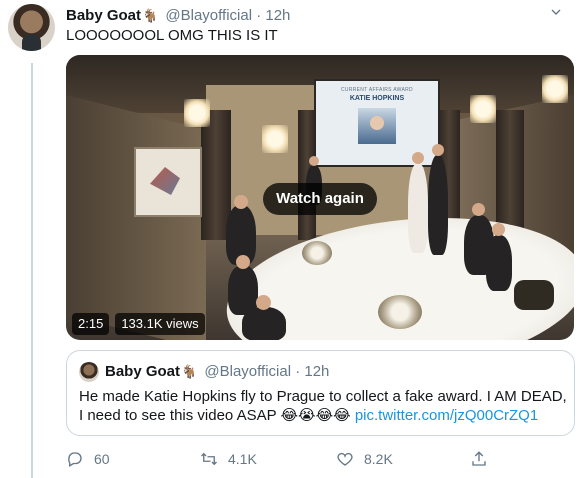  What do you see at coordinates (189, 371) in the screenshot?
I see `quoted-author-emoji: 🐐` at bounding box center [189, 371].